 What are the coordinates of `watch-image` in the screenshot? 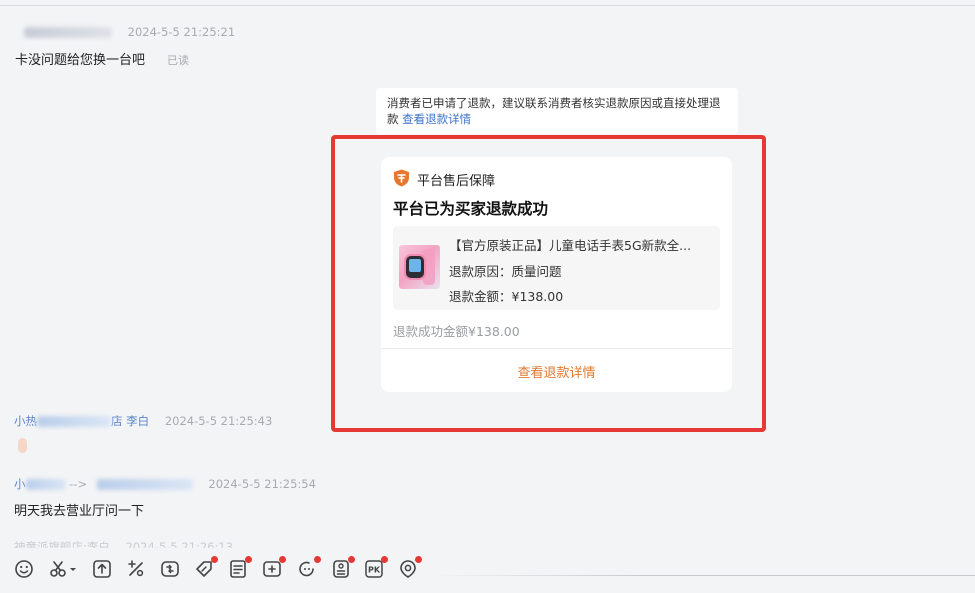 It's located at (415, 267).